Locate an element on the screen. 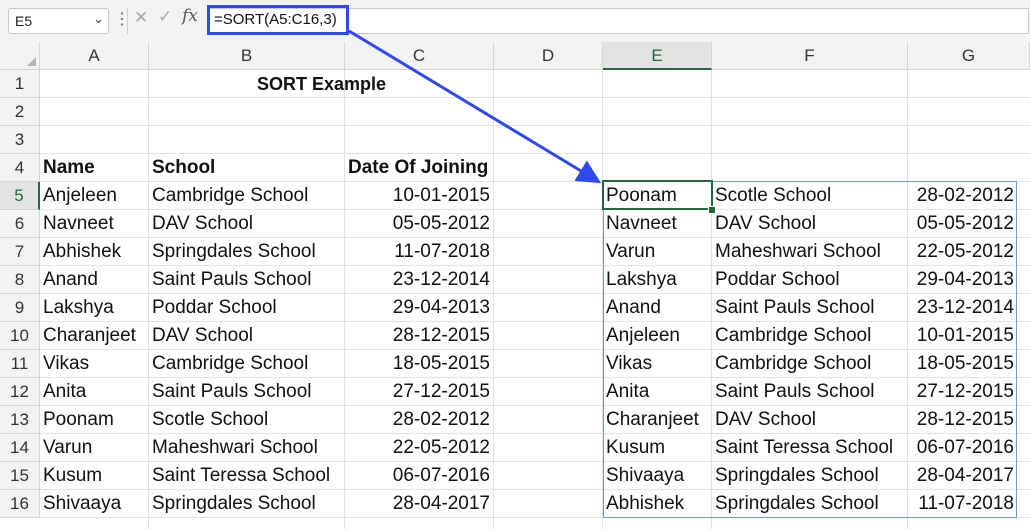 Image resolution: width=1030 pixels, height=529 pixels. source-date-cell: 18-05-2015 is located at coordinates (419, 364).